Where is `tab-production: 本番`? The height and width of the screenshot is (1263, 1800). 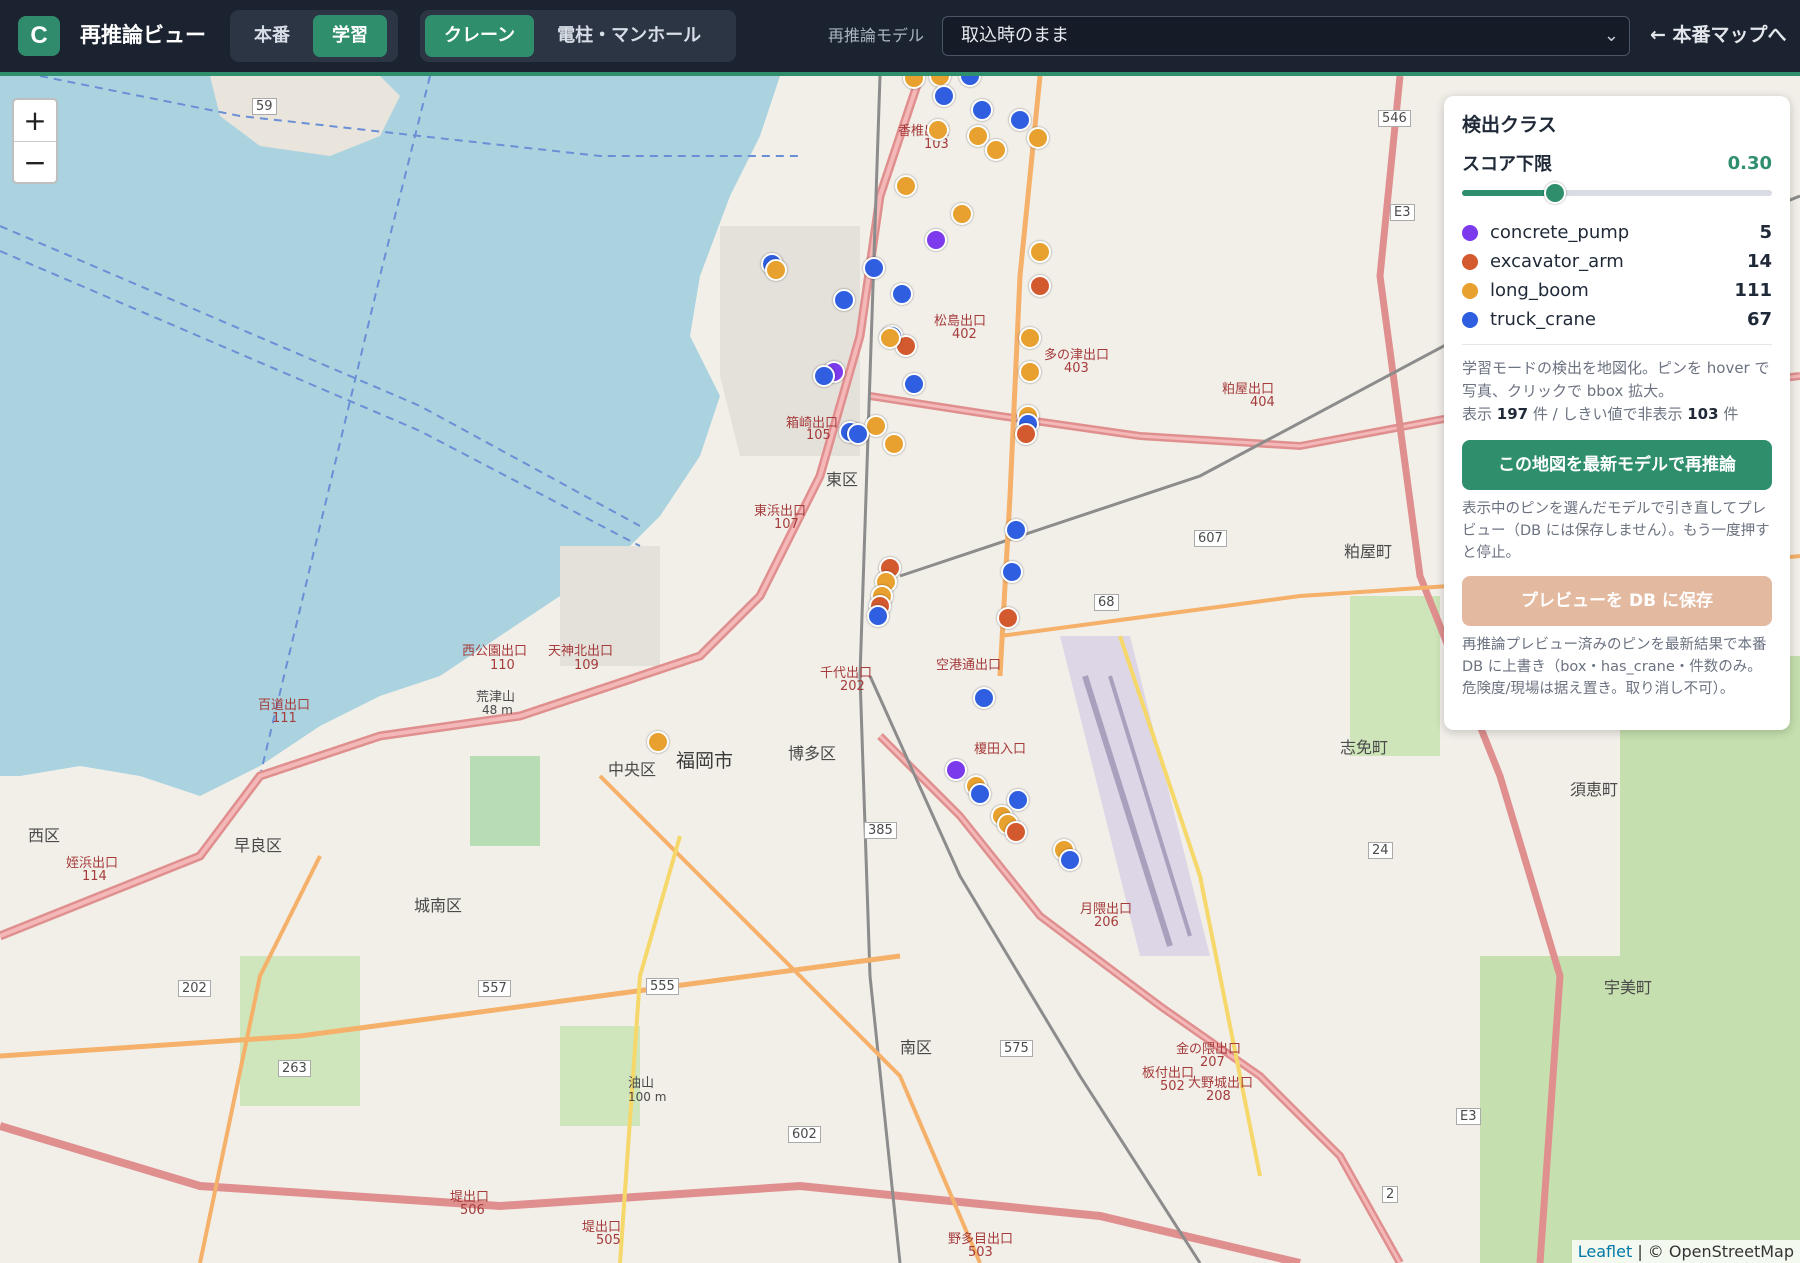 tab-production: 本番 is located at coordinates (272, 36).